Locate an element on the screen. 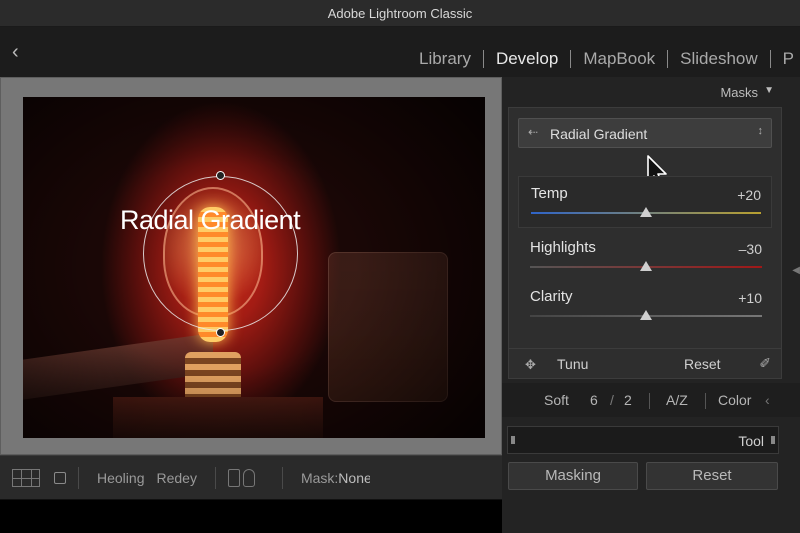  sort-count-b: 2 is located at coordinates (628, 400).